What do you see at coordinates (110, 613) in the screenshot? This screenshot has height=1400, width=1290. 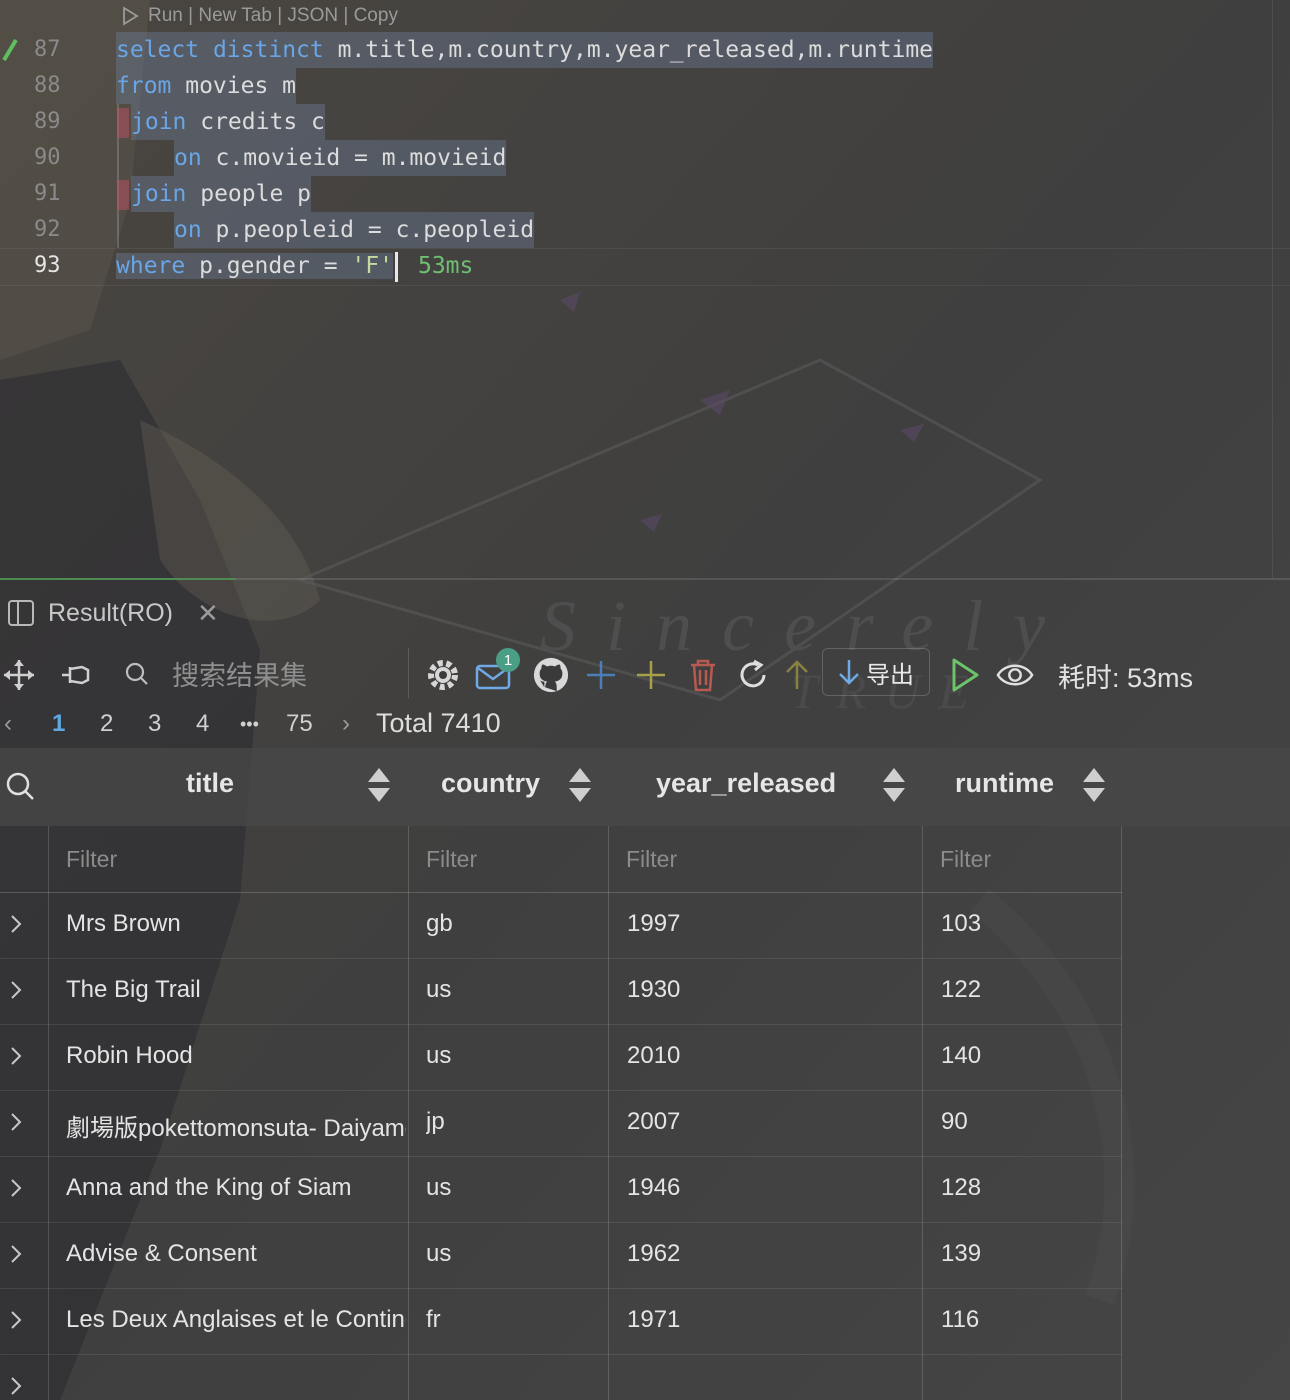 I see `tab-label: Result(RO)` at bounding box center [110, 613].